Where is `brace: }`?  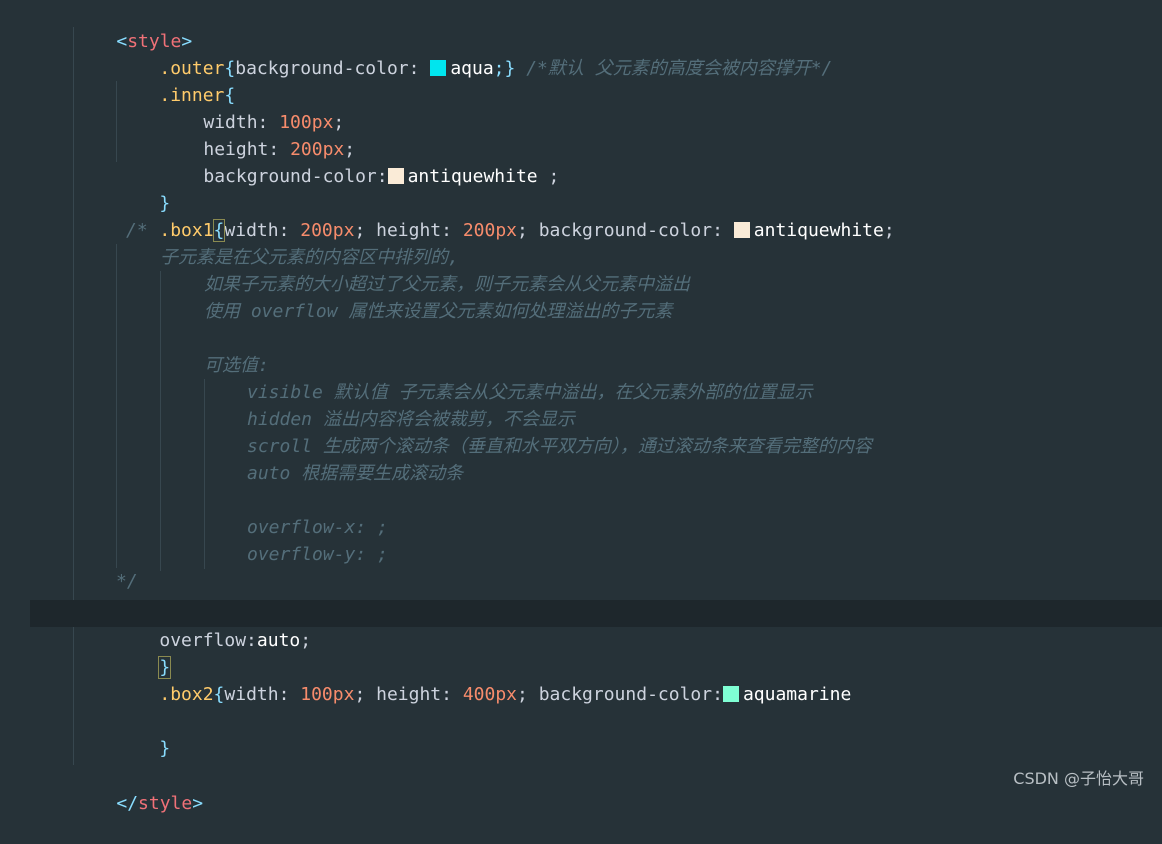
brace: } is located at coordinates (165, 748).